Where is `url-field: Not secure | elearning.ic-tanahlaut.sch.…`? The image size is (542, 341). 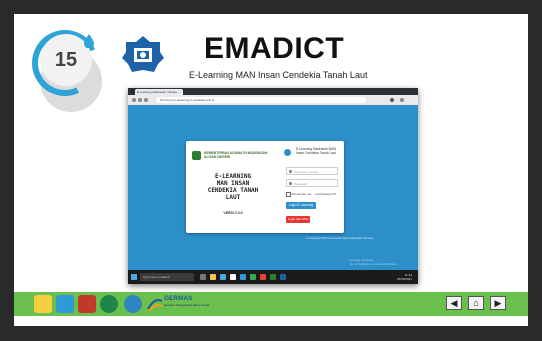 url-field: Not secure | elearning.ic-tanahlaut.sch.… is located at coordinates (261, 100).